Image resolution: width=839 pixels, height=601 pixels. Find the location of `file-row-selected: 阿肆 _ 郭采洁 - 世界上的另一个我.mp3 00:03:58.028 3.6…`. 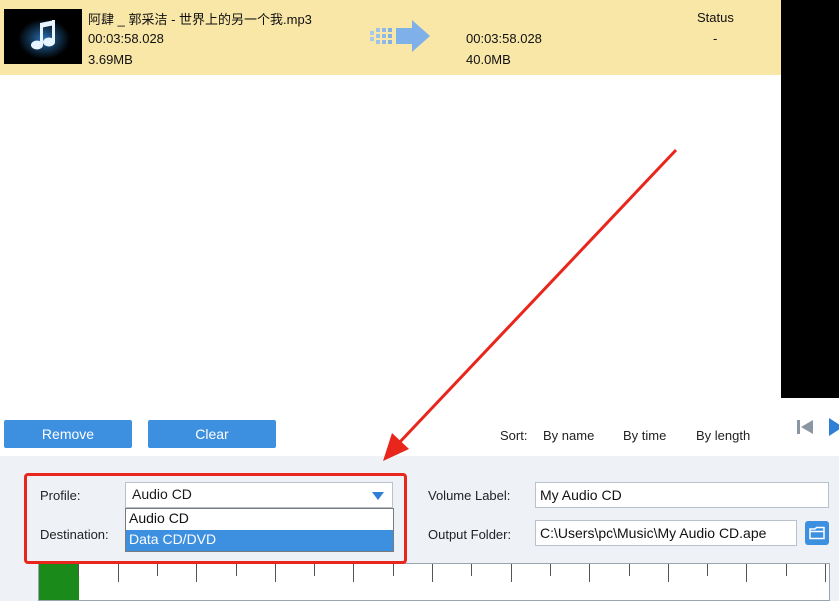

file-row-selected: 阿肆 _ 郭采洁 - 世界上的另一个我.mp3 00:03:58.028 3.6… is located at coordinates (390, 37).